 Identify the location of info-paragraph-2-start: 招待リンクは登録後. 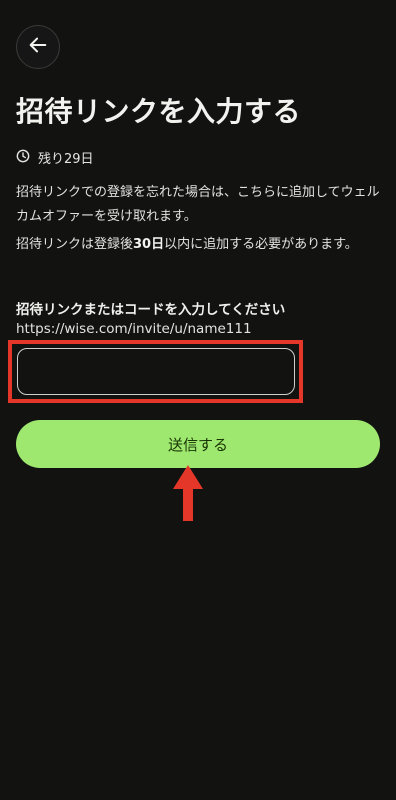
(75, 244).